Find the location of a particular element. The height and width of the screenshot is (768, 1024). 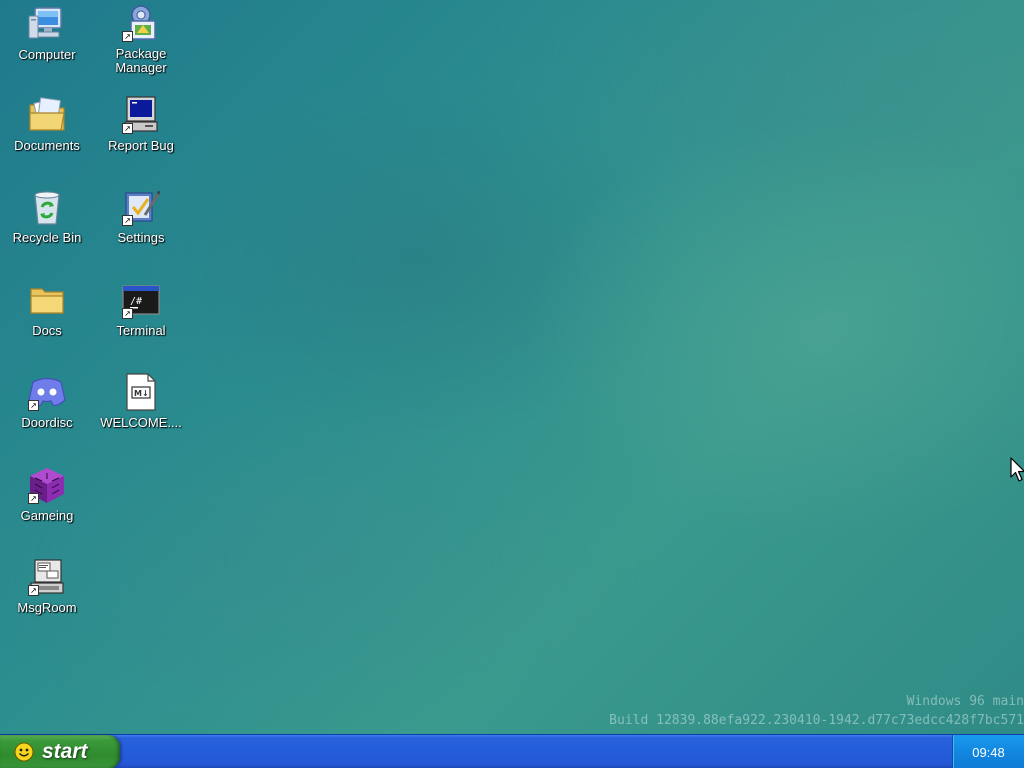

system-tray: 09:48 is located at coordinates (988, 751).